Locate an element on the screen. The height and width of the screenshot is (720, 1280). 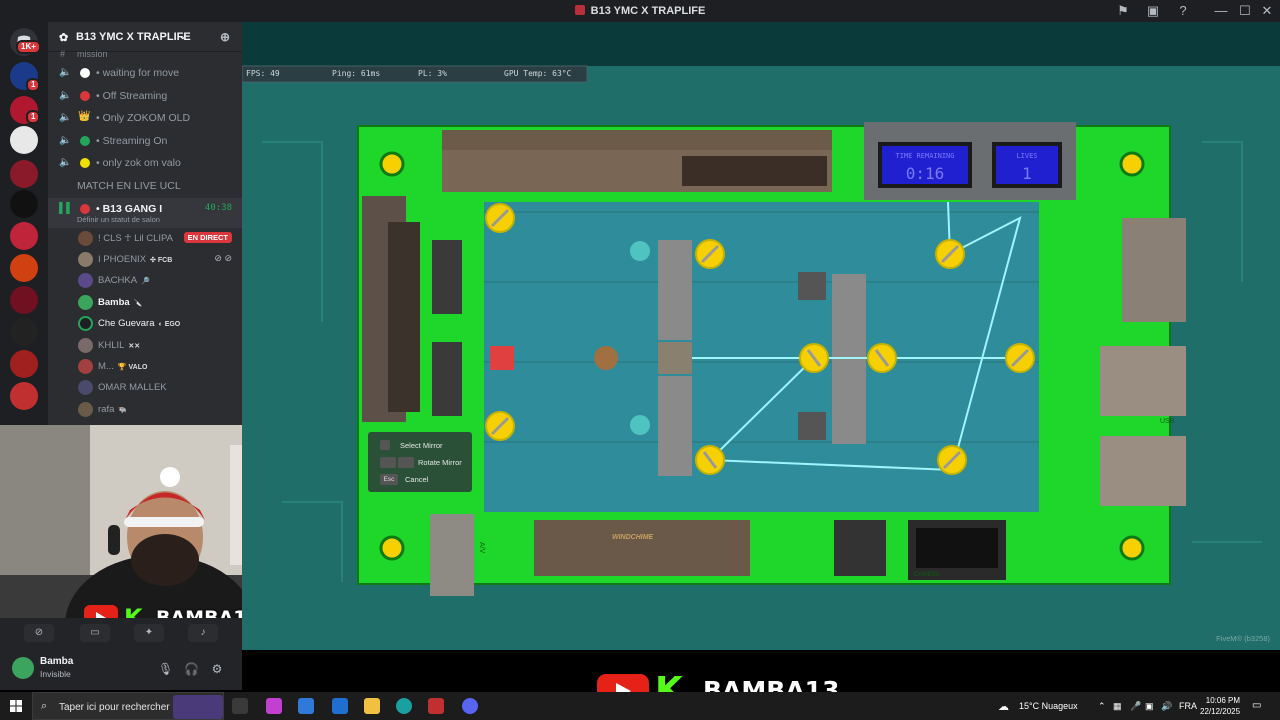
language-indicator: FRA is located at coordinates (1188, 706).